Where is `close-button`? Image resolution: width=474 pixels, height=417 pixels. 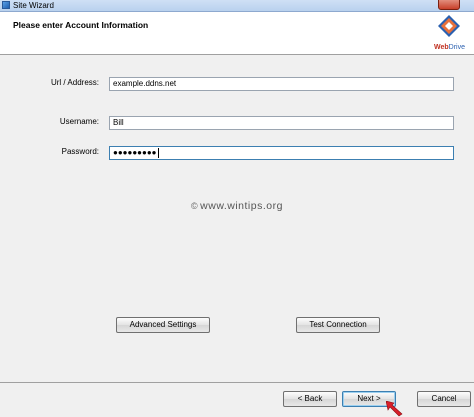
close-button is located at coordinates (449, 5).